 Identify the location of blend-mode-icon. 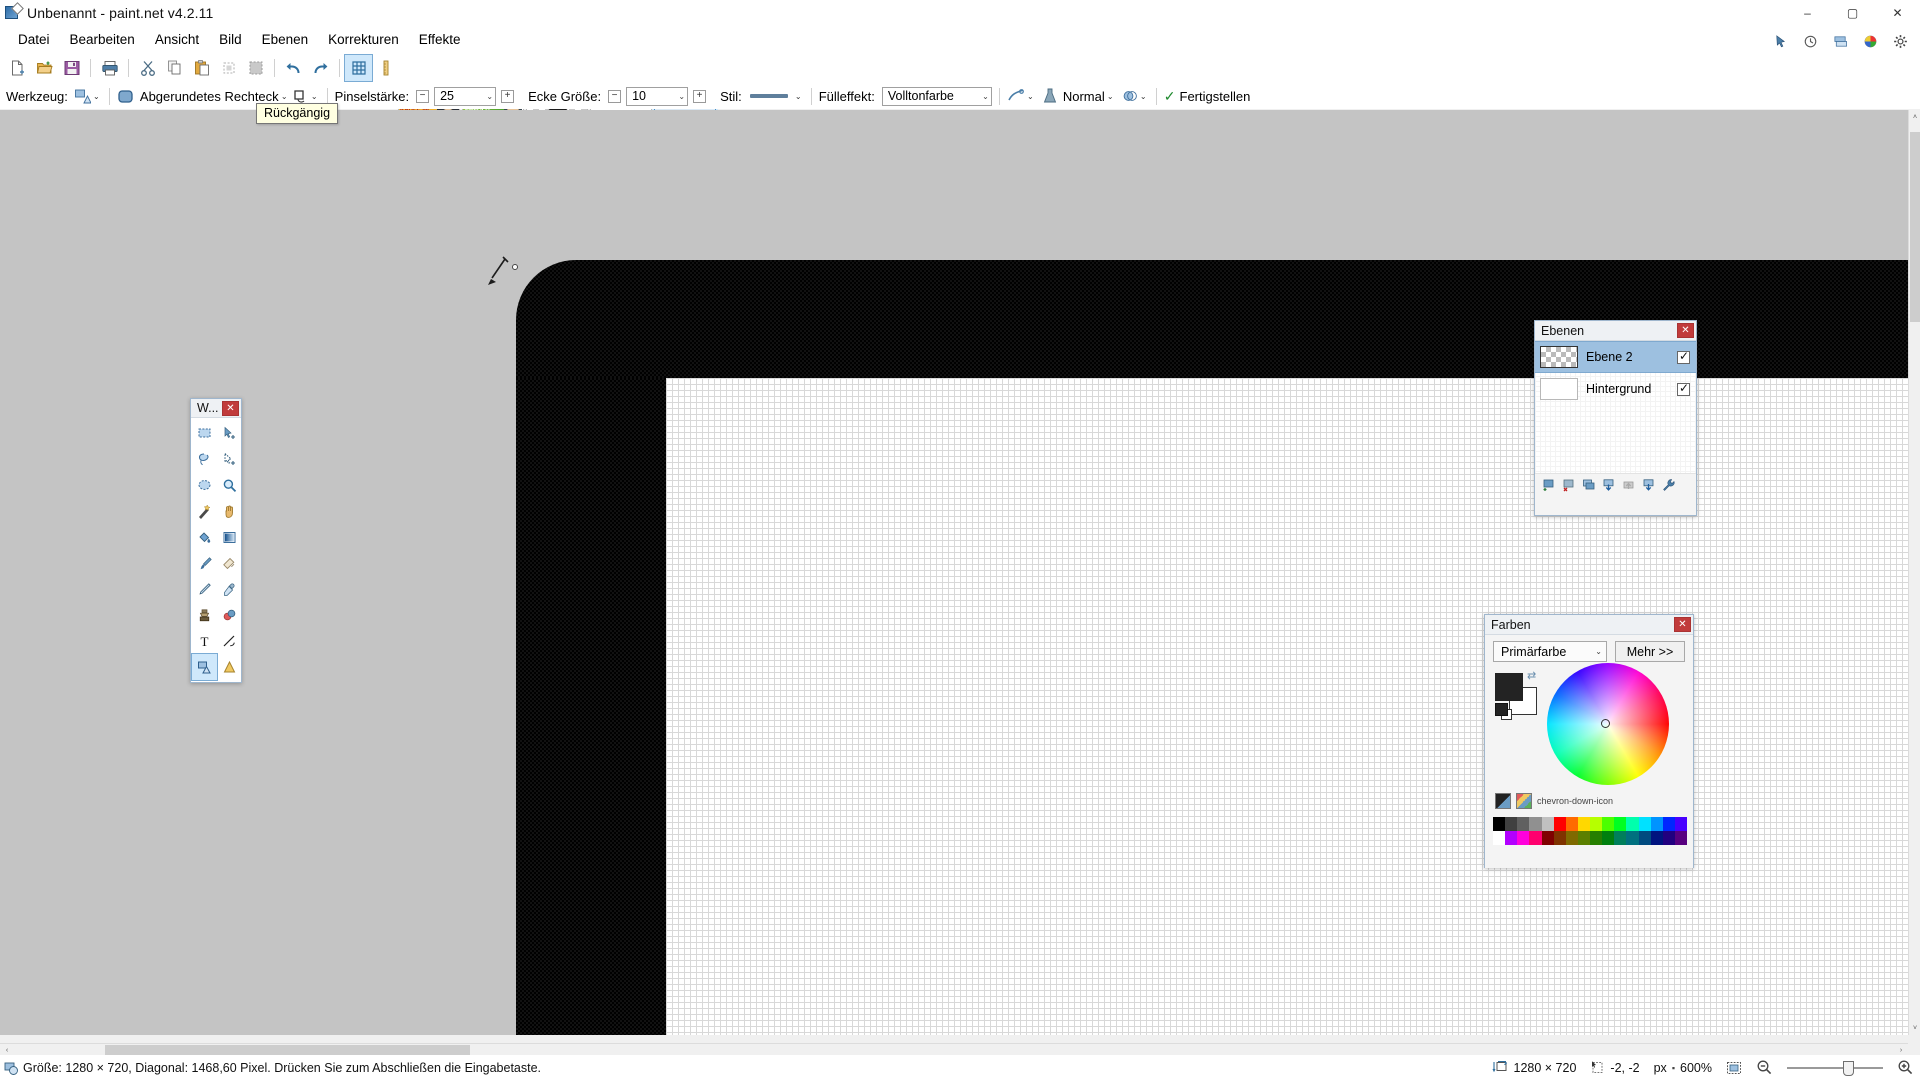
(1050, 96).